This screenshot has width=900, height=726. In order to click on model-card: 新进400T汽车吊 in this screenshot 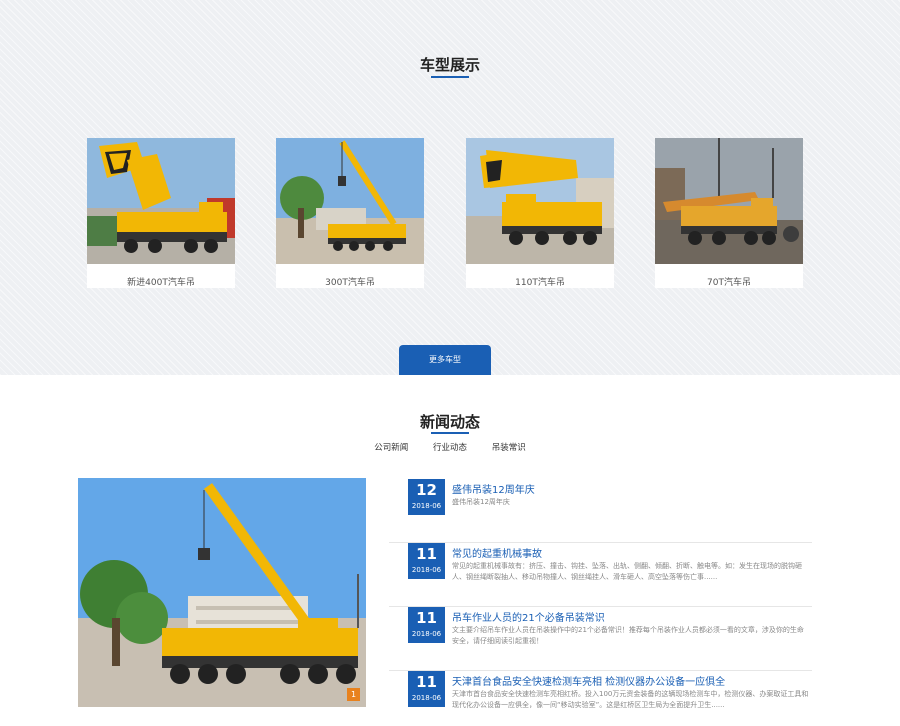, I will do `click(161, 213)`.